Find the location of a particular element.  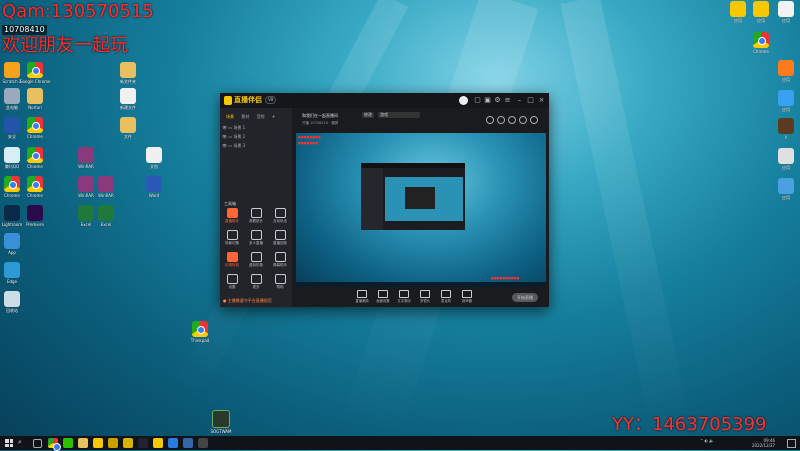

bell-icon is located at coordinates (523, 120).